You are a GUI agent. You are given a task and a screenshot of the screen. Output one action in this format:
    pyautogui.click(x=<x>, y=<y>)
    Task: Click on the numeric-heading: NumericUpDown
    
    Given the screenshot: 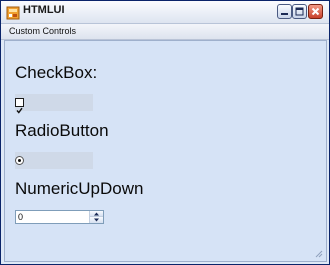 What is the action you would take?
    pyautogui.click(x=79, y=188)
    